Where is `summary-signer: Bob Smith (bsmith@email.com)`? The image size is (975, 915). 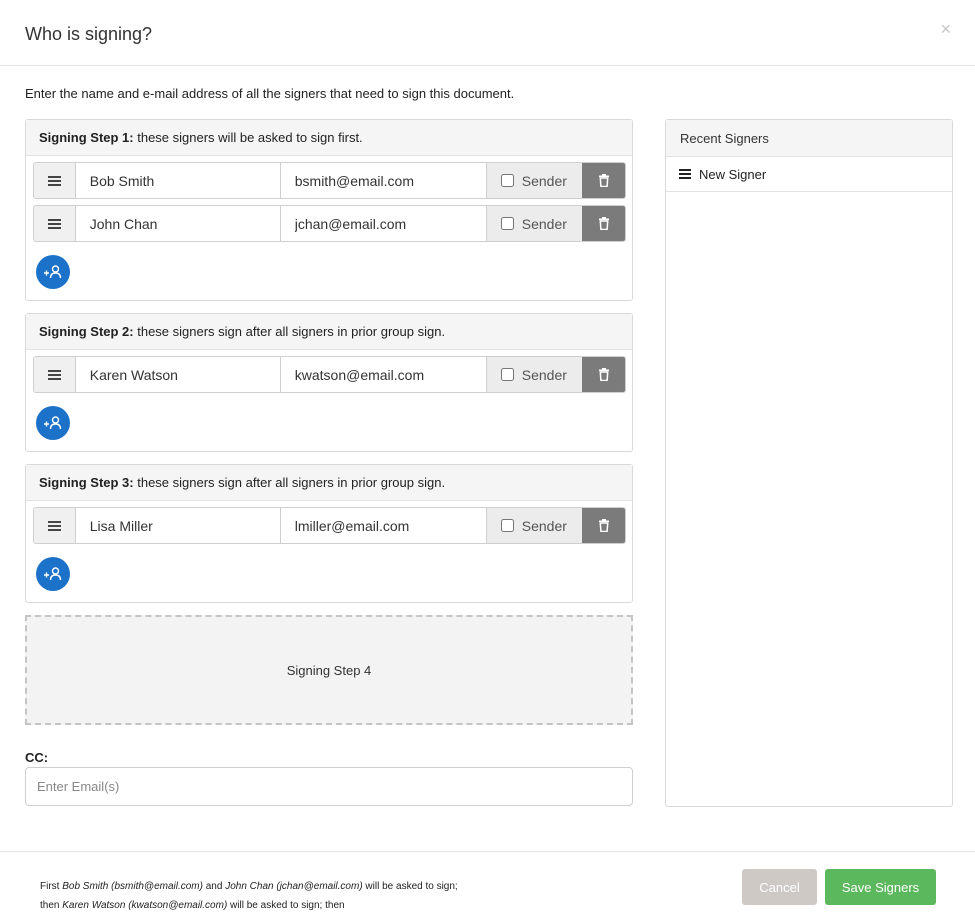 summary-signer: Bob Smith (bsmith@email.com) is located at coordinates (132, 886).